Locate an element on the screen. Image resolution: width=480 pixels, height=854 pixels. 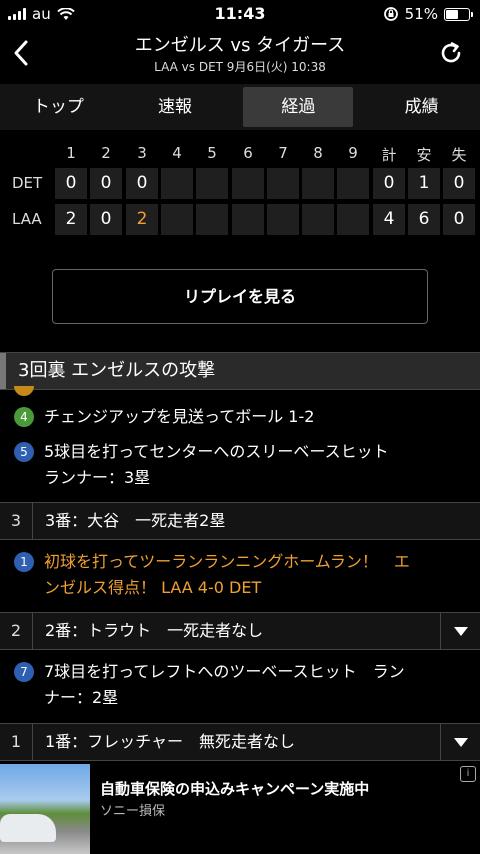
play-text-cont: ランナー：3塁 is located at coordinates (97, 477).